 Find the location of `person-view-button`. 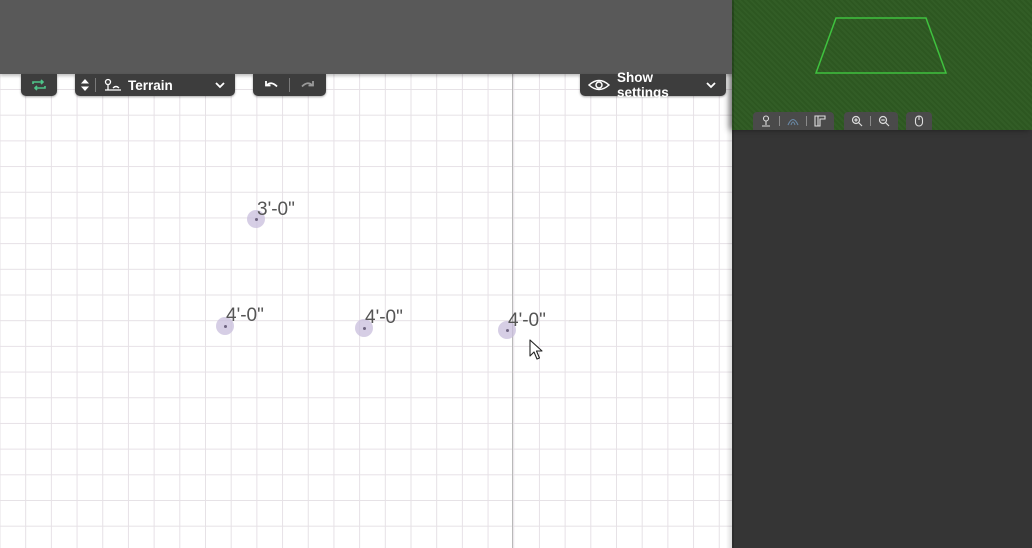

person-view-button is located at coordinates (766, 121).